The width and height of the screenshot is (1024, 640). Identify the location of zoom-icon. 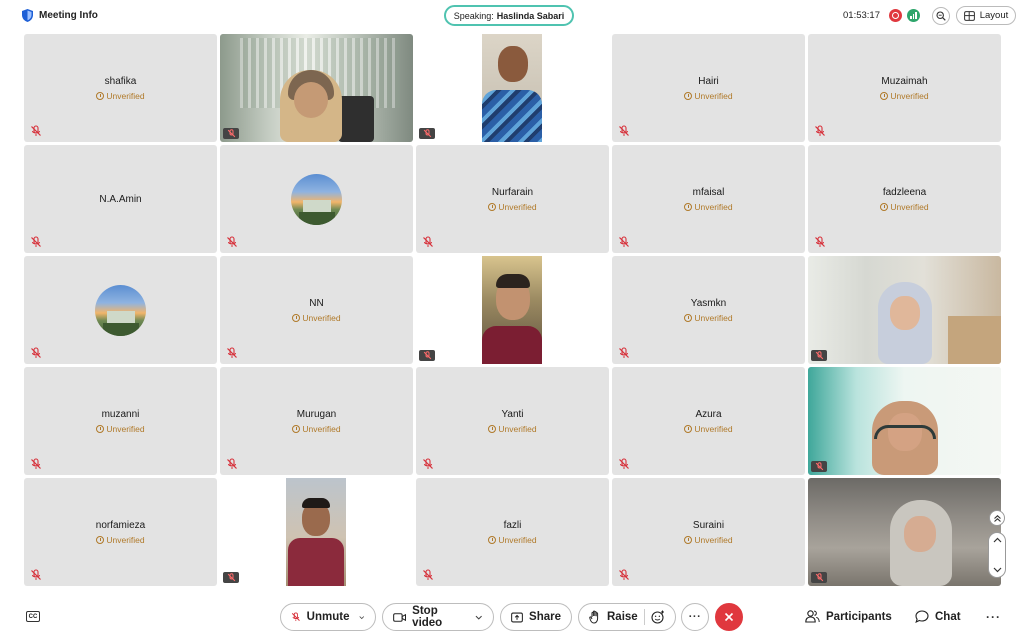
(941, 16).